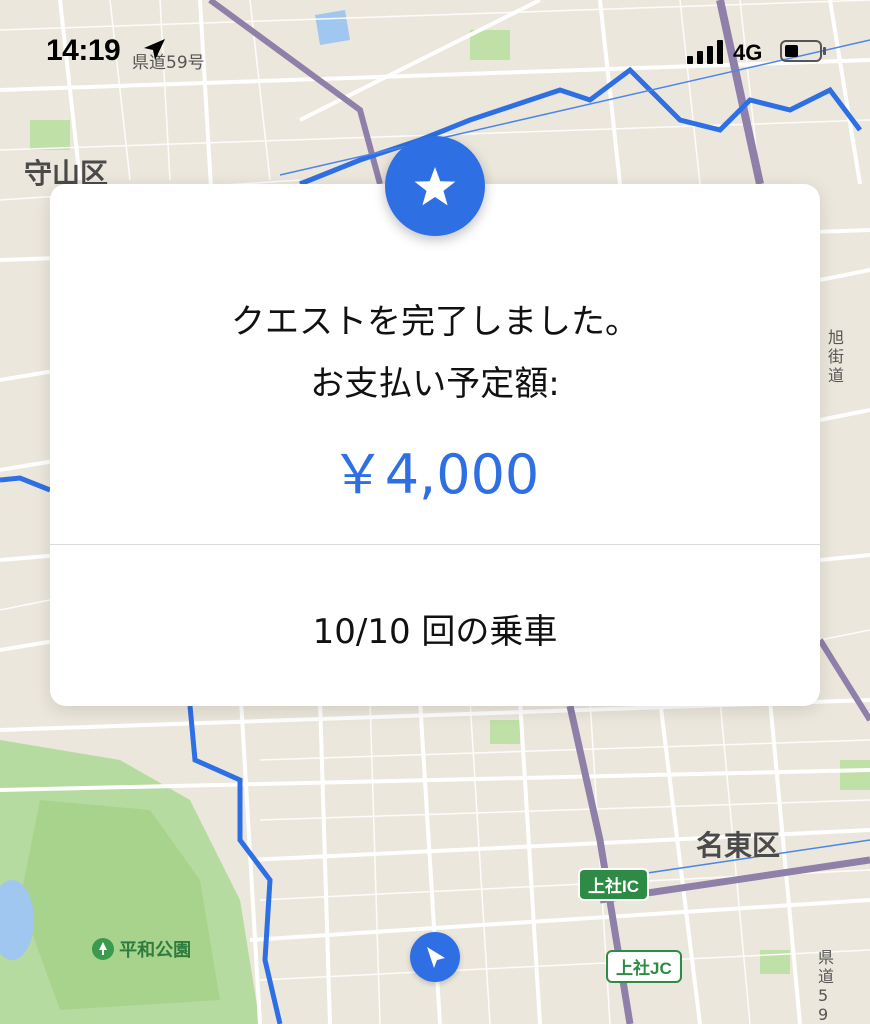 This screenshot has height=1024, width=870. Describe the element at coordinates (738, 845) in the screenshot. I see `district-label-meito: 名東区` at that location.